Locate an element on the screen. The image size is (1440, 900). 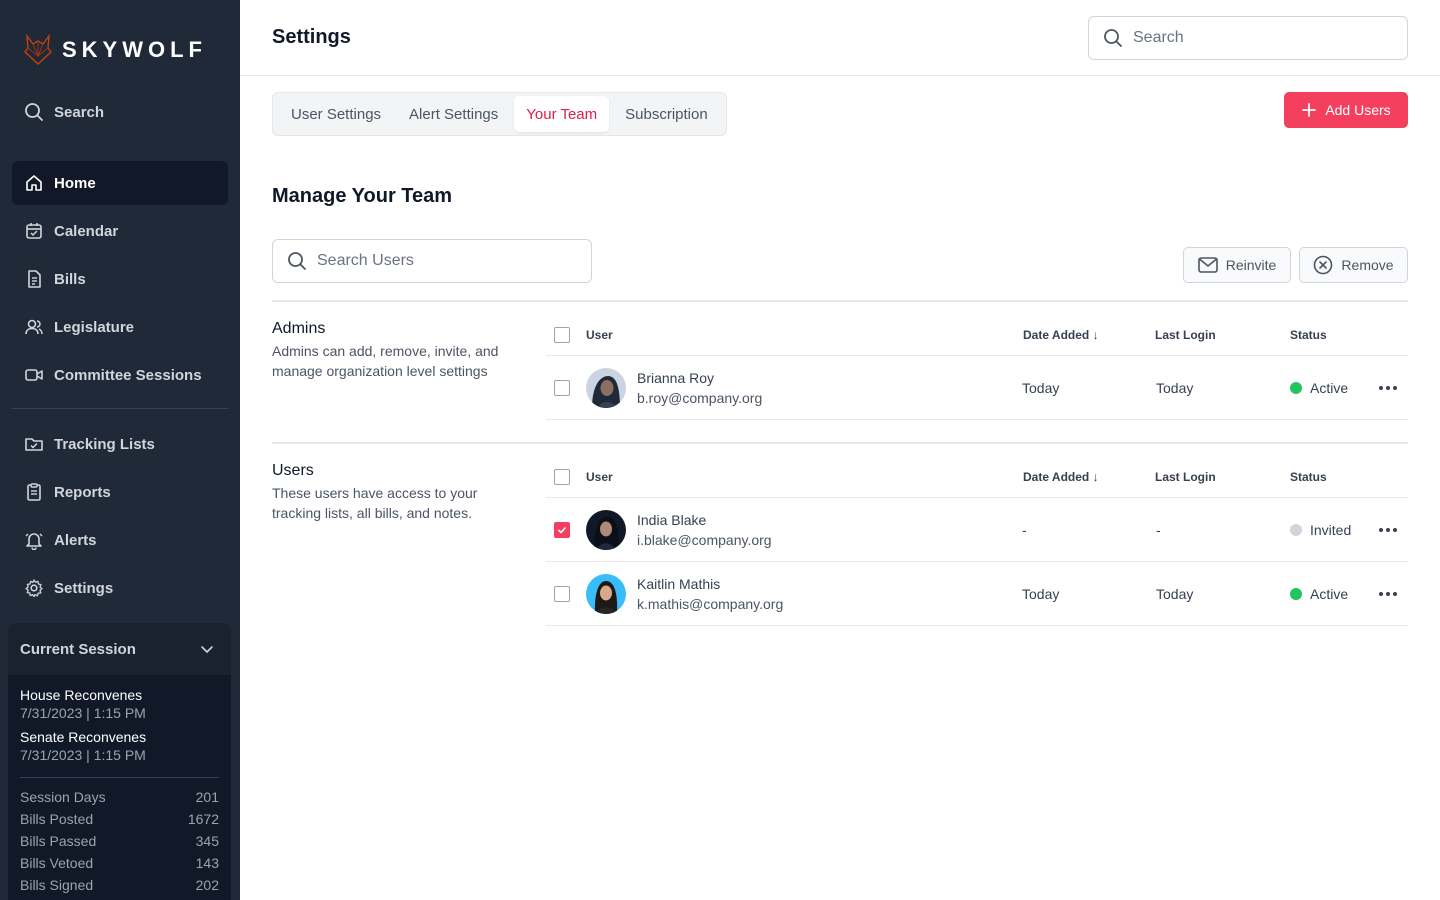
global-search-input is located at coordinates (1258, 38).